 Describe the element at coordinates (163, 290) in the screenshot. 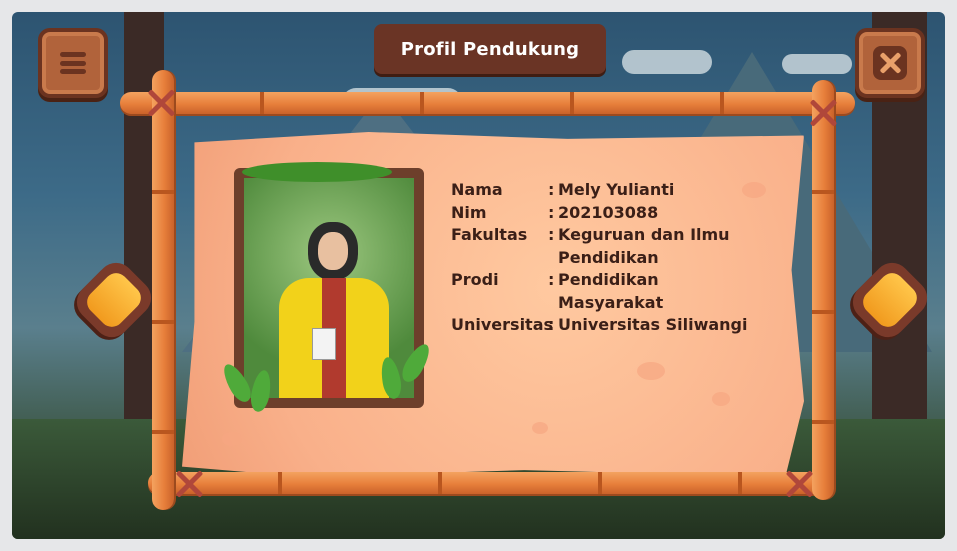

I see `bamboo-frame-left` at that location.